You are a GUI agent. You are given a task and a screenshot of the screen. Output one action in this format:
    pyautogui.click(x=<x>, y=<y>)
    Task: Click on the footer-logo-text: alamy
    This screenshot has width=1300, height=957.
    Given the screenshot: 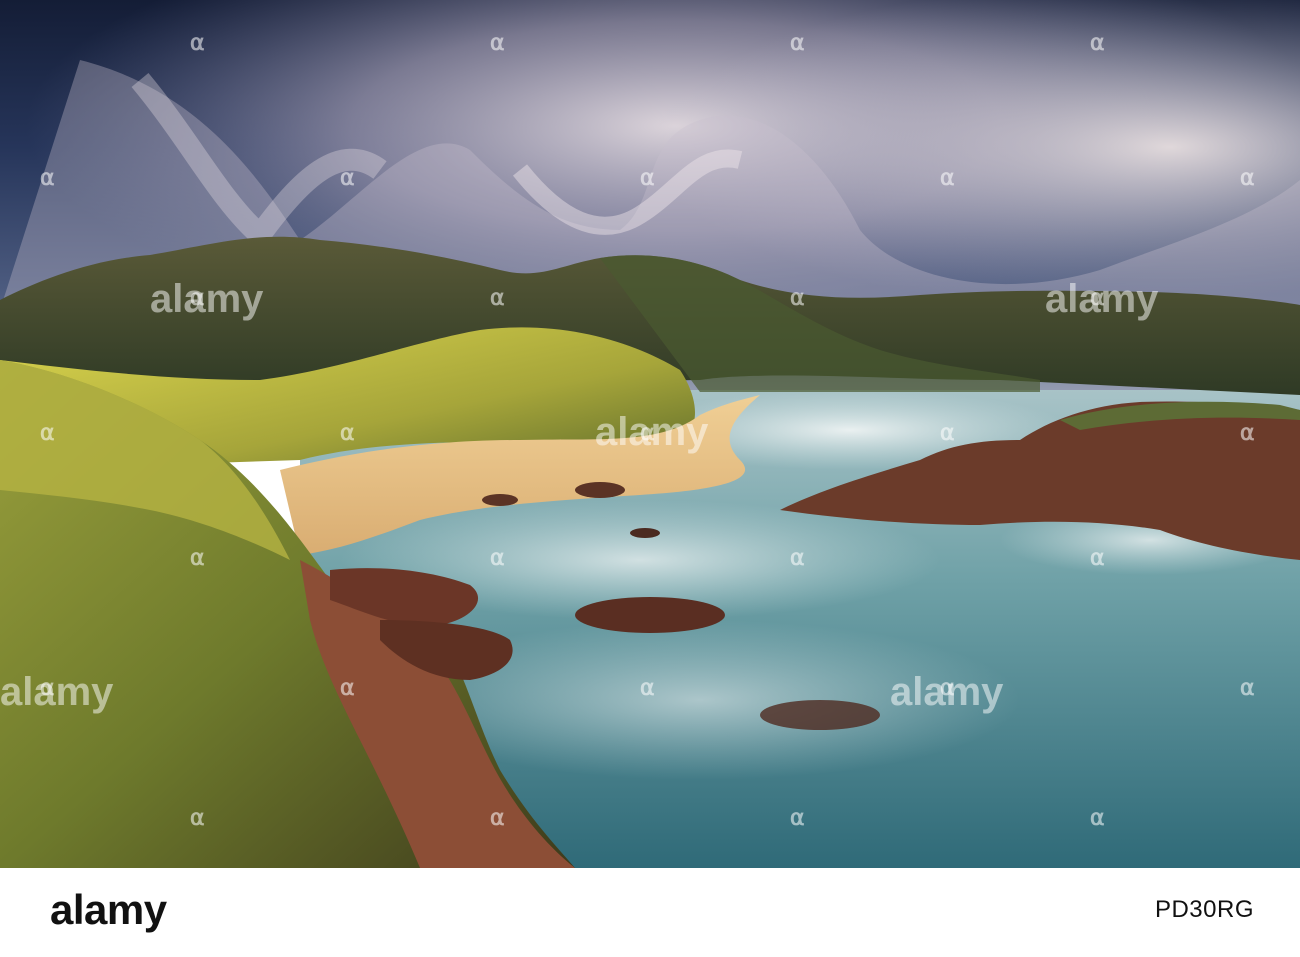 What is the action you would take?
    pyautogui.click(x=108, y=909)
    